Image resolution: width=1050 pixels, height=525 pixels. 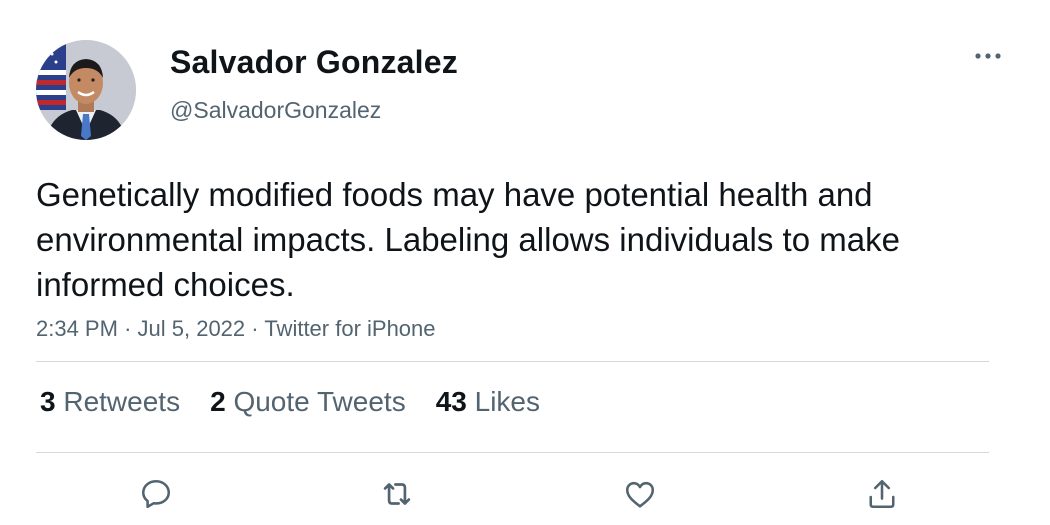 I want to click on share-icon, so click(x=882, y=494).